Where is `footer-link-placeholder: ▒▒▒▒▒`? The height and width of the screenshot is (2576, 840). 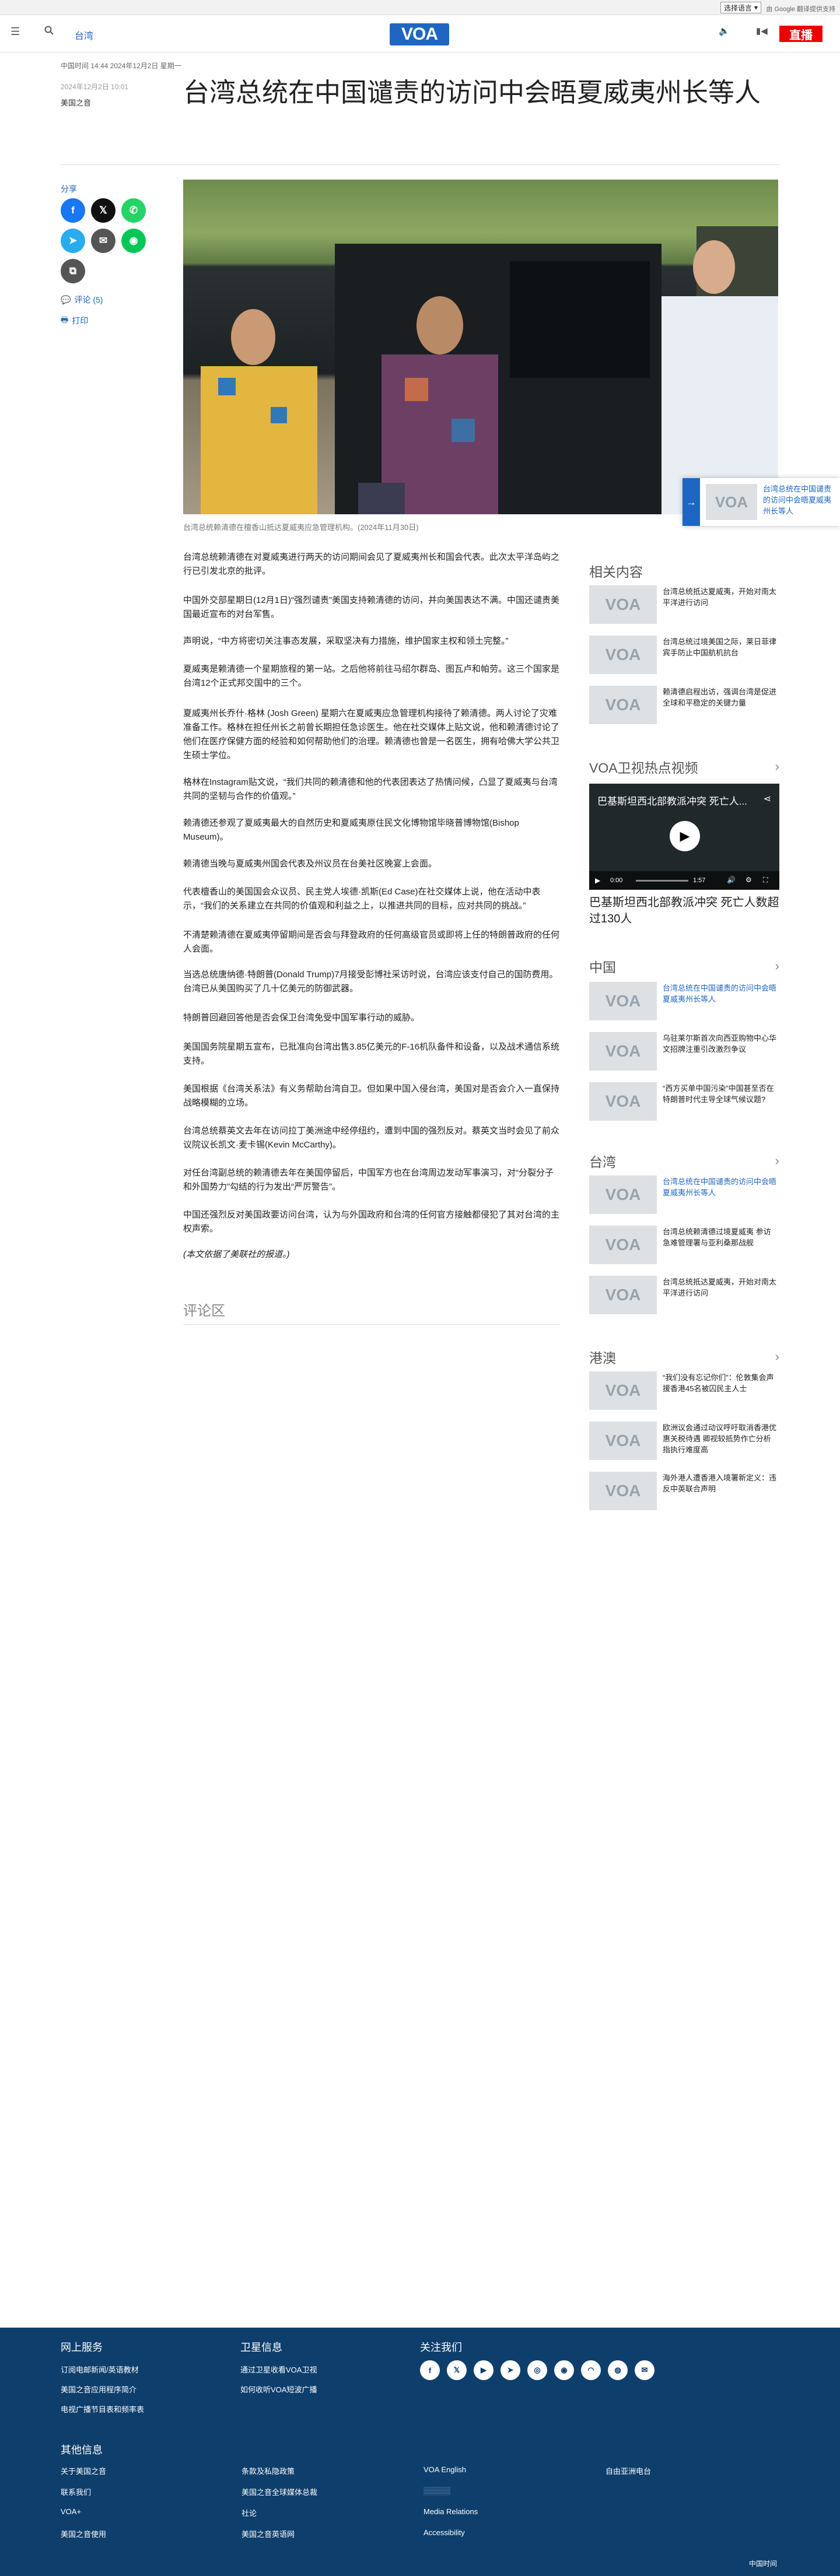 footer-link-placeholder: ▒▒▒▒▒ is located at coordinates (437, 2490).